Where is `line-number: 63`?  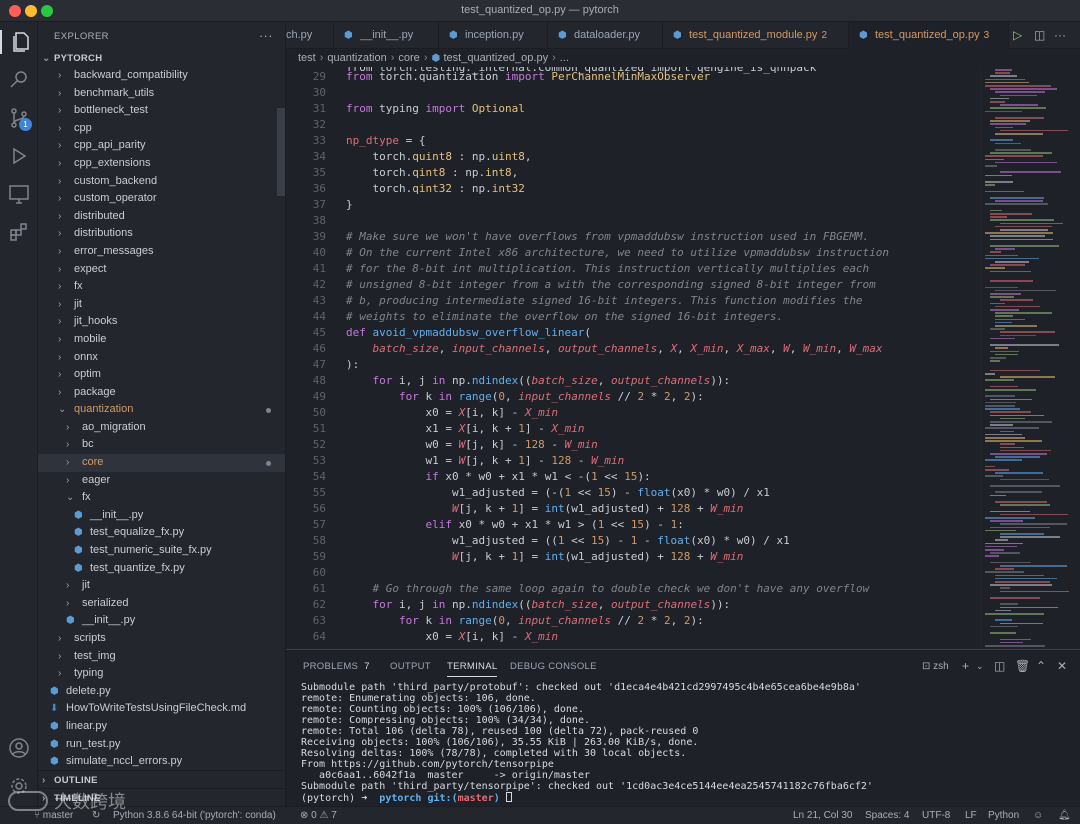
line-number: 63 is located at coordinates (319, 620).